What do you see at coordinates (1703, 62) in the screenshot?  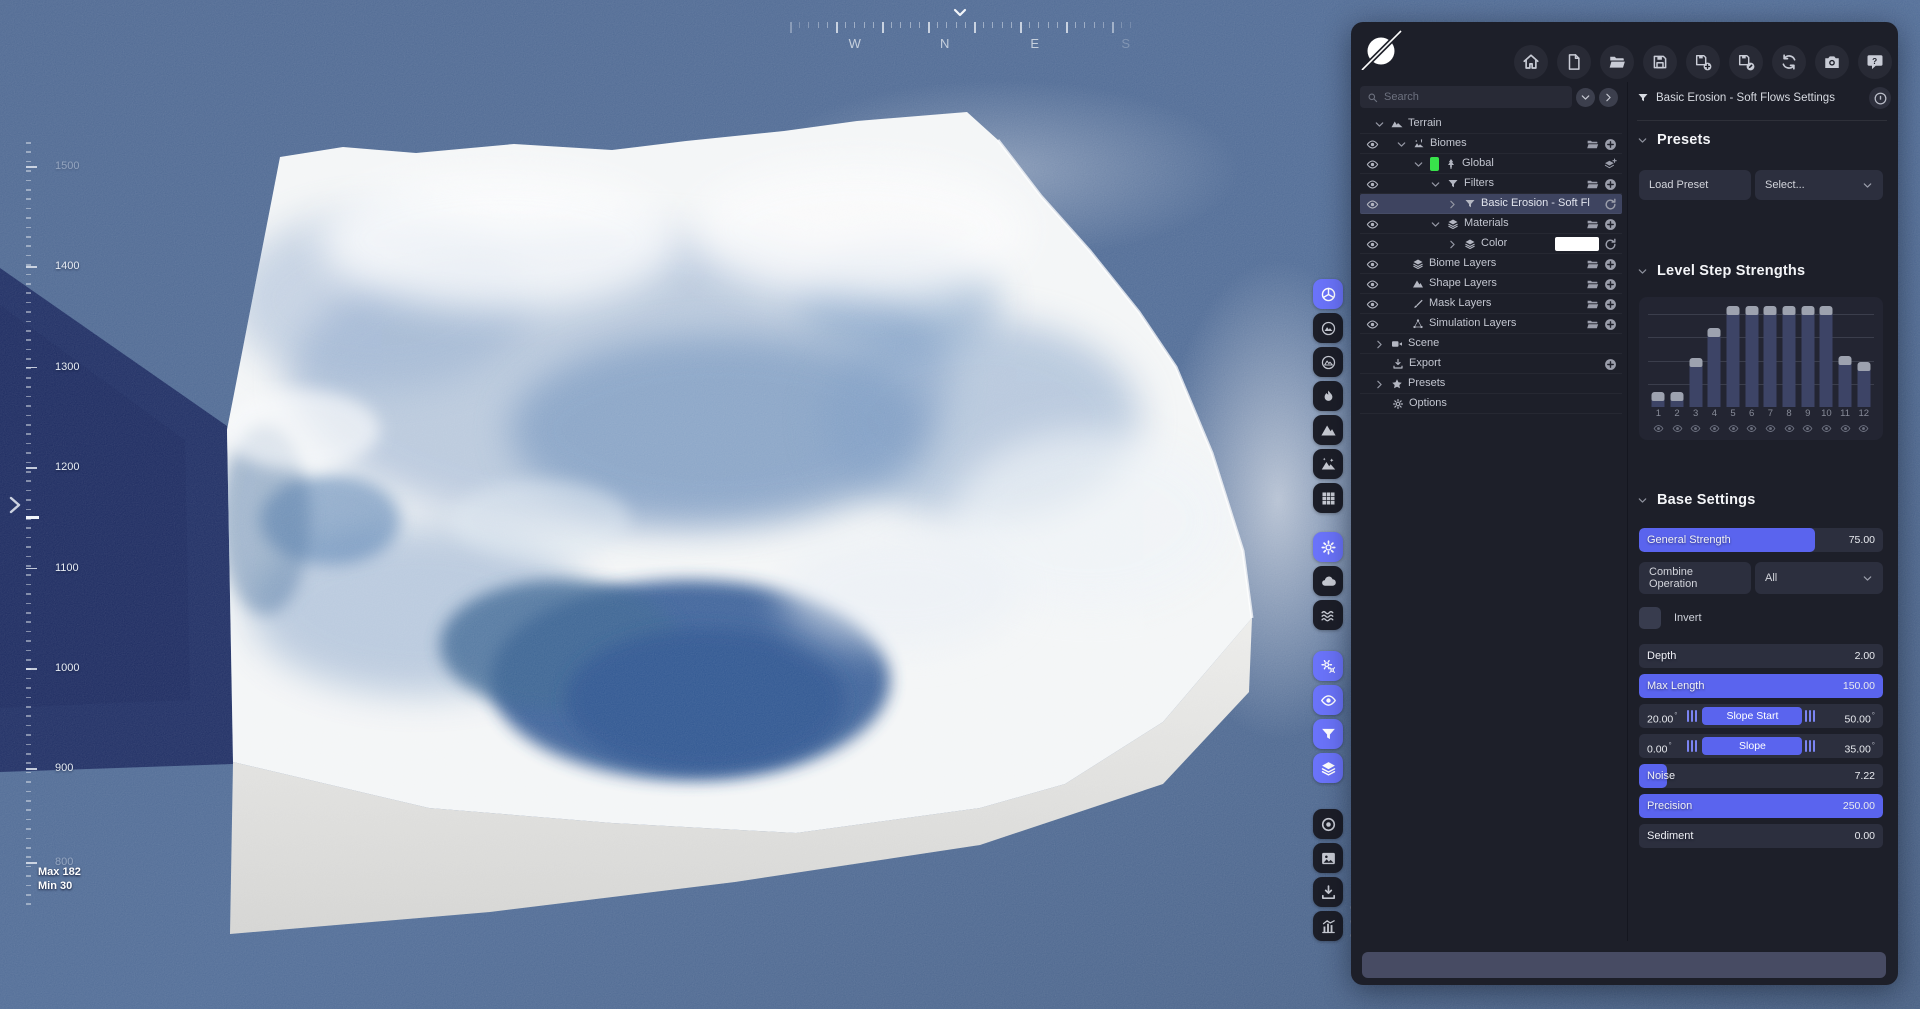 I see `save-as-button` at bounding box center [1703, 62].